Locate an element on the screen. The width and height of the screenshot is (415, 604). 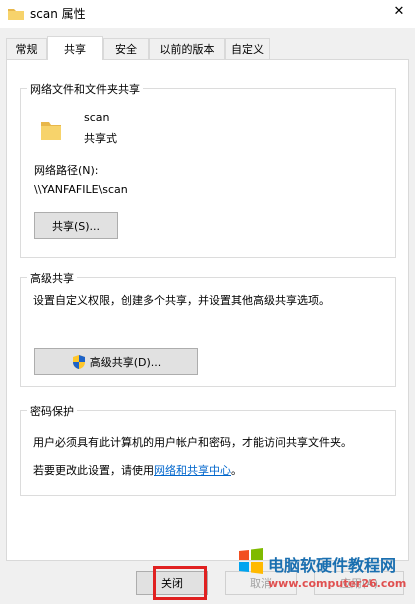
shield-icon is located at coordinates (78, 361).